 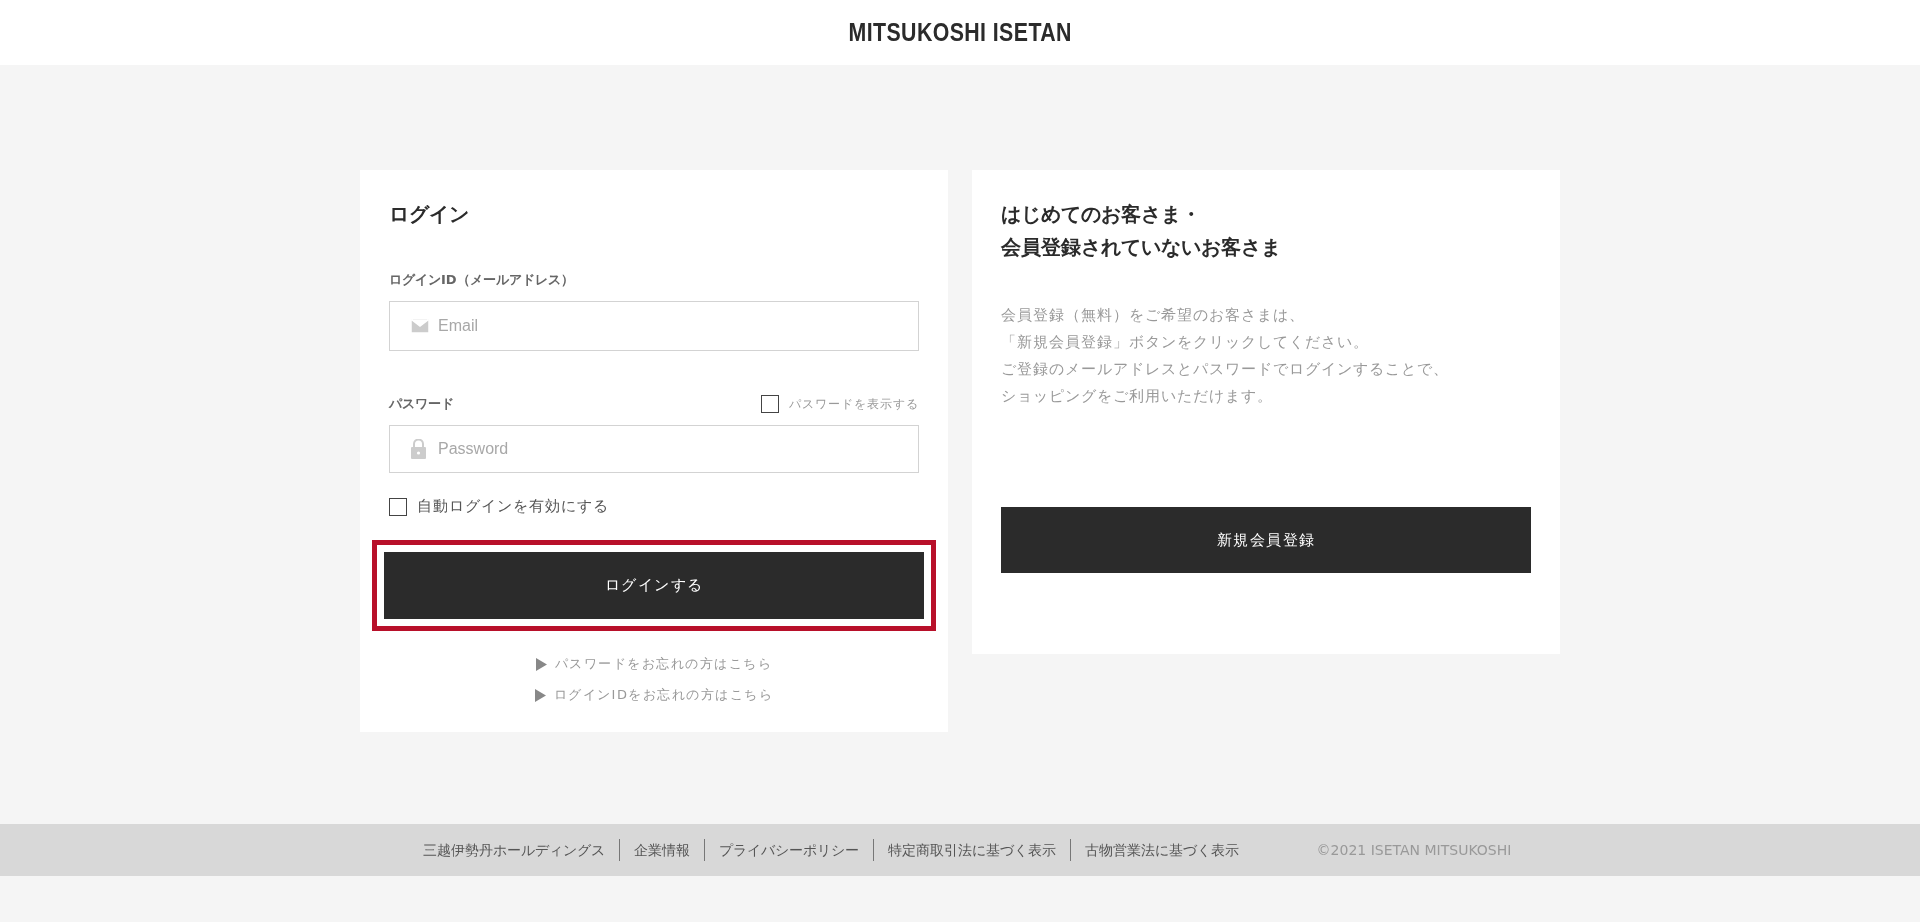 What do you see at coordinates (482, 280) in the screenshot?
I see `field-label: ログインID（メールアドレス）` at bounding box center [482, 280].